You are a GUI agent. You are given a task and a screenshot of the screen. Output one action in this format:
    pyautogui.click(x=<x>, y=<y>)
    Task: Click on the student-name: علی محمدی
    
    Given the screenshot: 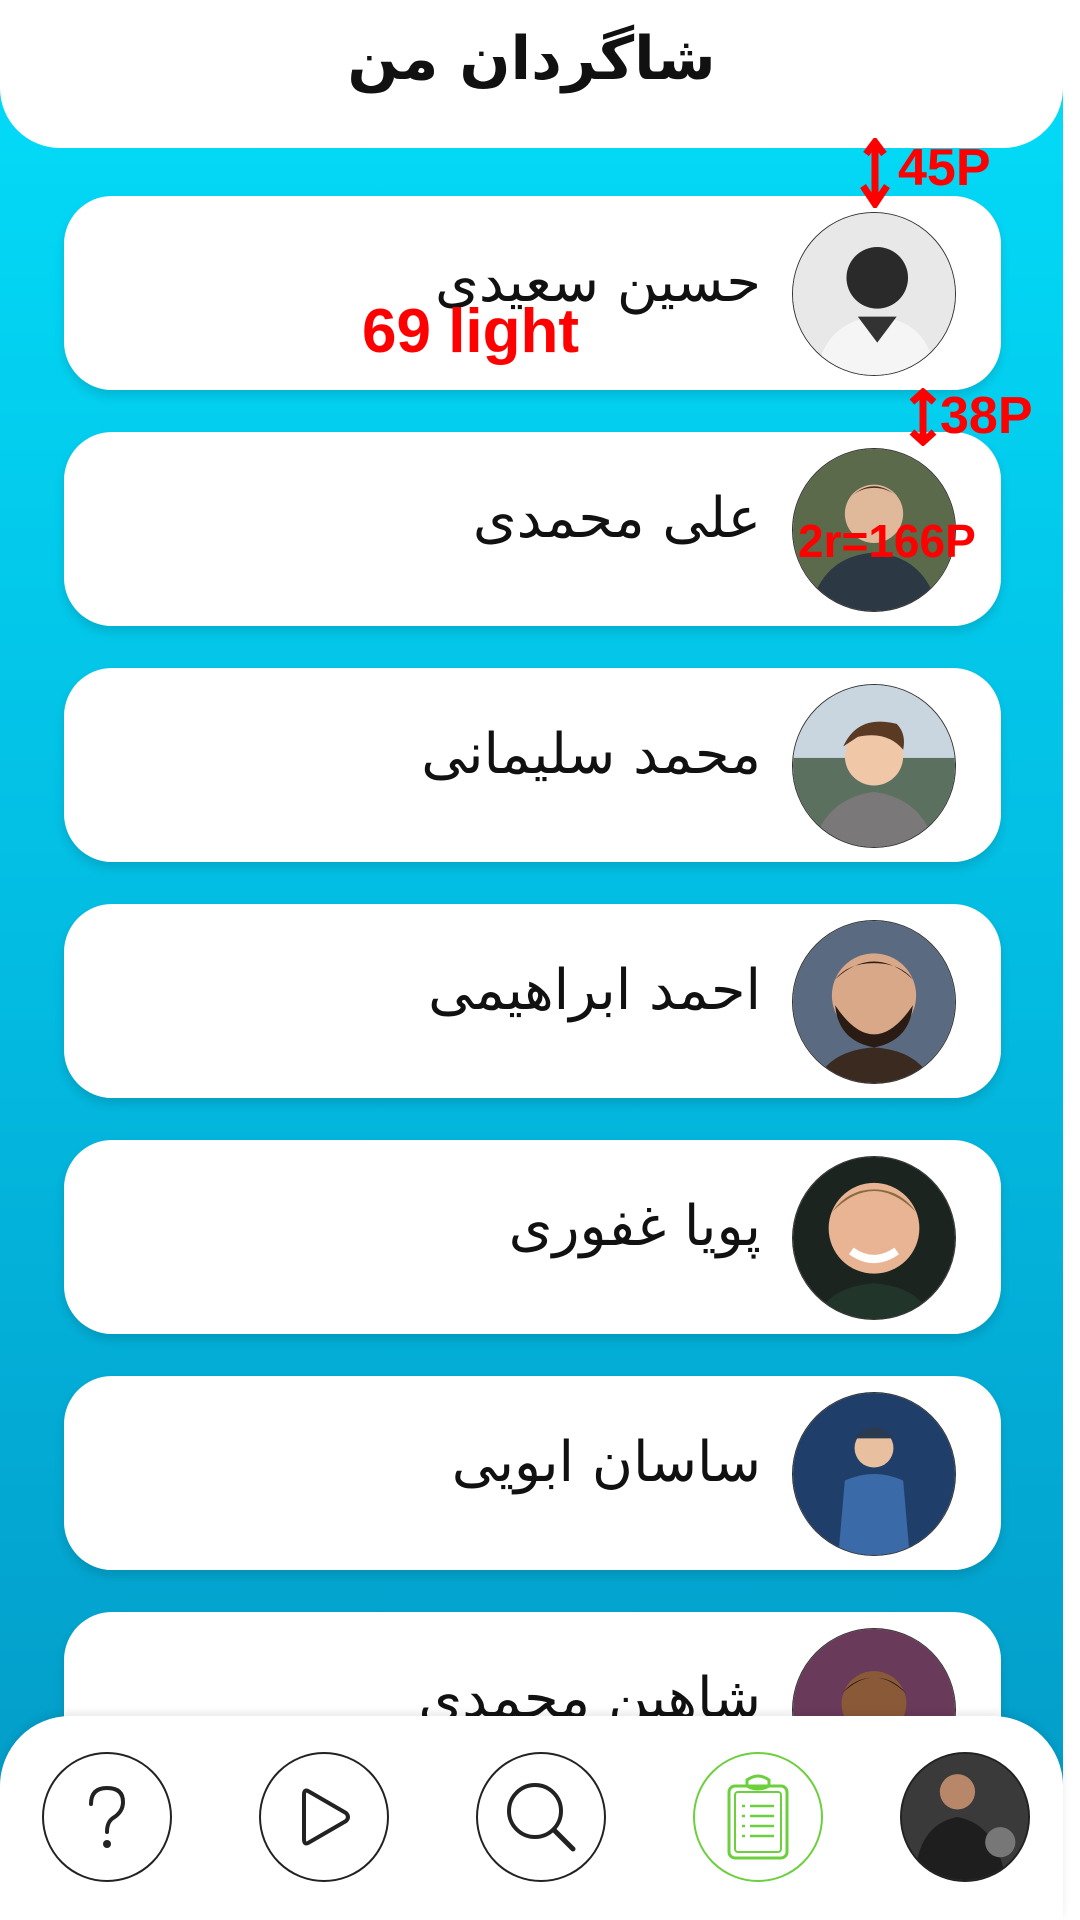 What is the action you would take?
    pyautogui.click(x=616, y=518)
    